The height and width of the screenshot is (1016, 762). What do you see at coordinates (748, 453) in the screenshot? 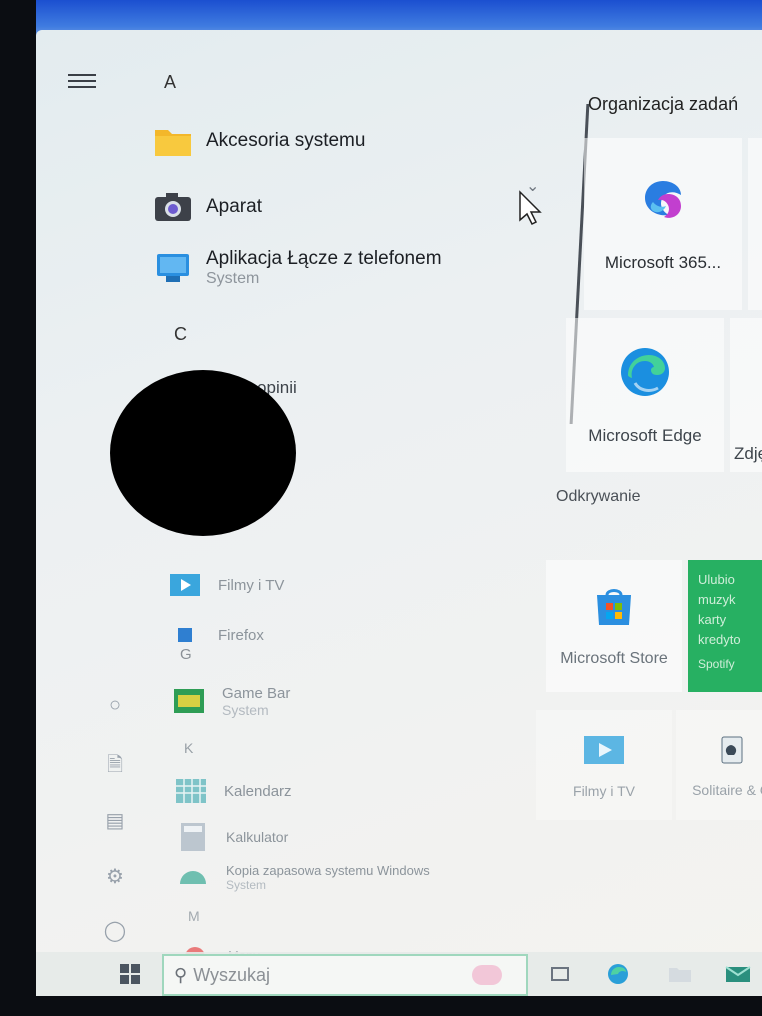
I see `tile-label: Zdję` at bounding box center [748, 453].